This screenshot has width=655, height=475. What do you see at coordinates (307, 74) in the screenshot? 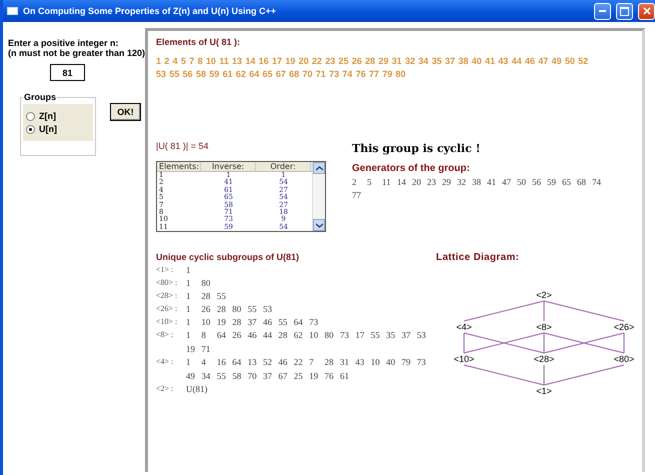
I see `element-number: 70` at bounding box center [307, 74].